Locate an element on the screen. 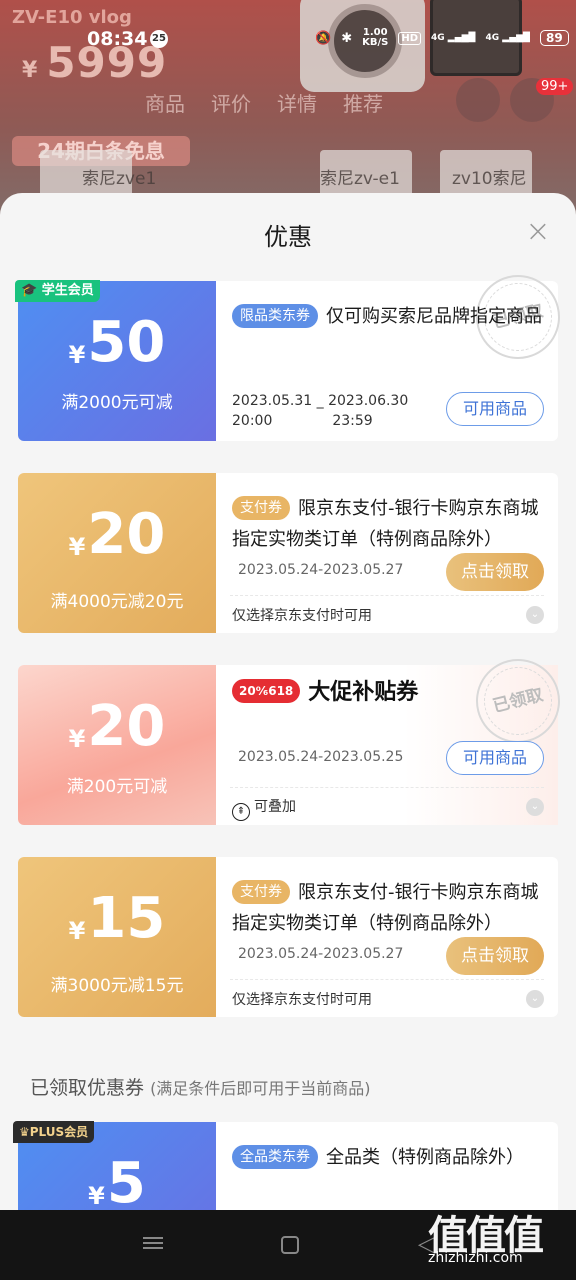 The height and width of the screenshot is (1280, 576). crown-icon: ♛ is located at coordinates (24, 1132).